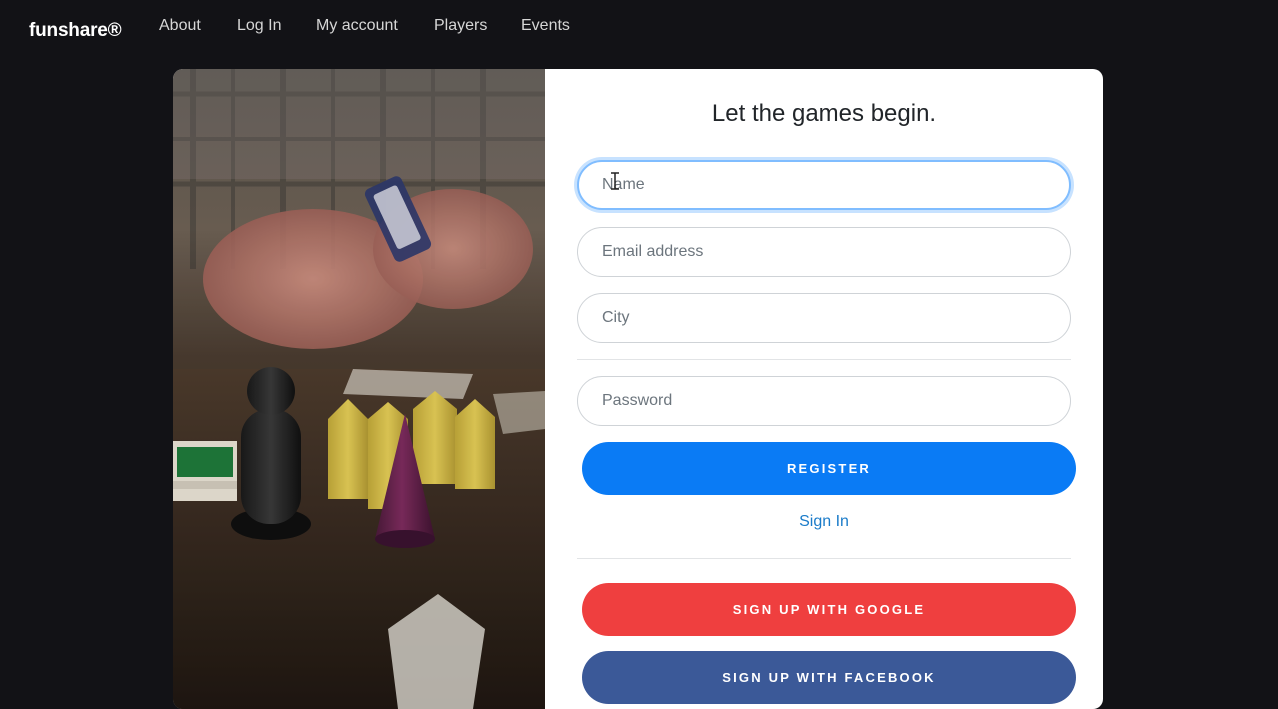 The height and width of the screenshot is (709, 1278). I want to click on nav-link-players: Players, so click(460, 26).